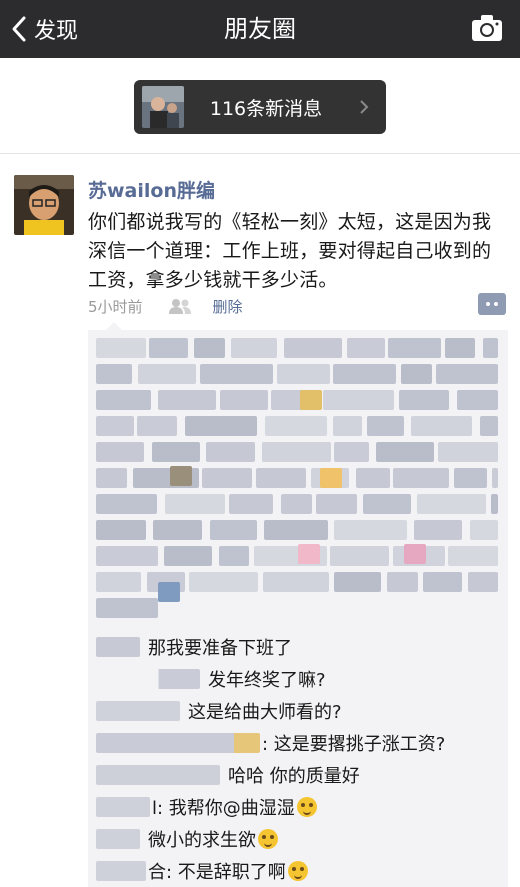  I want to click on delete-button: 删除, so click(228, 306).